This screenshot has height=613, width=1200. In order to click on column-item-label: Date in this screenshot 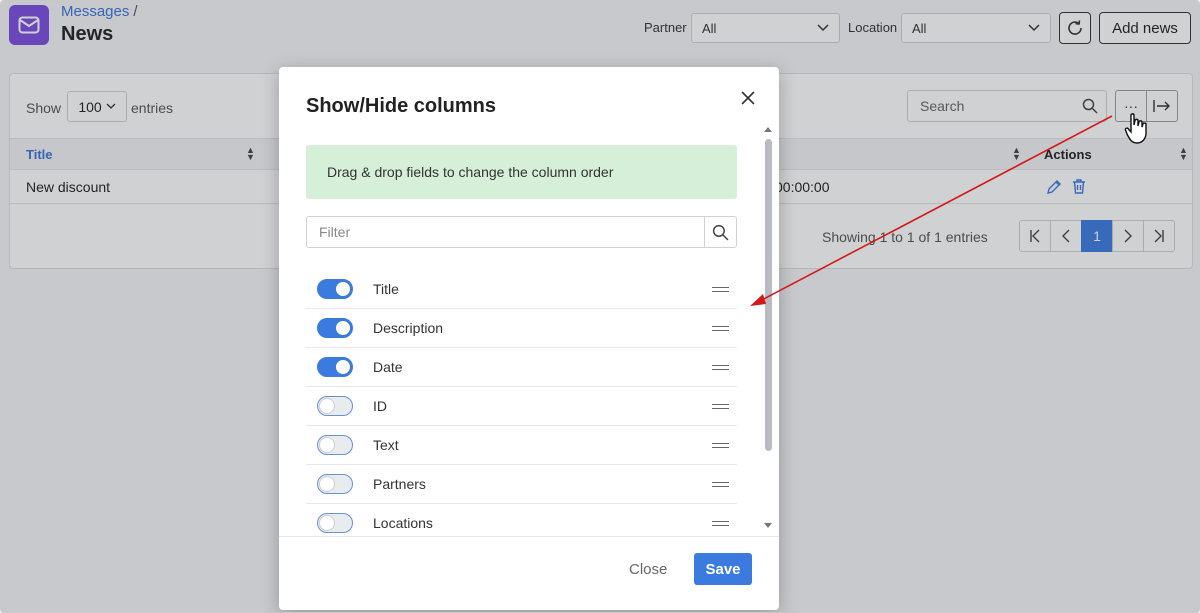, I will do `click(388, 367)`.